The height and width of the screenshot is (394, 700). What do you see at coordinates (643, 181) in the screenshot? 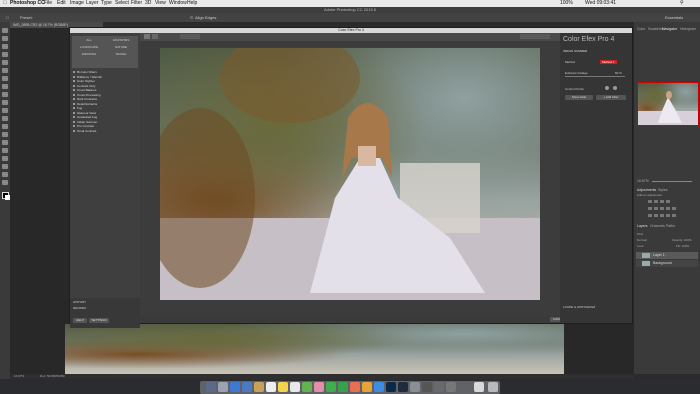
I see `navigator-zoom: 16.67%` at bounding box center [643, 181].